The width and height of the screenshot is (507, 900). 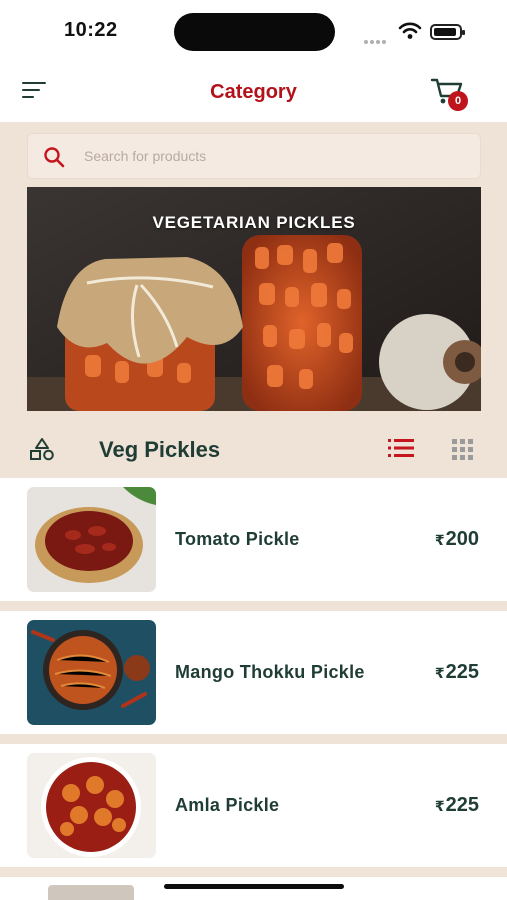 I want to click on list-view-button, so click(x=401, y=450).